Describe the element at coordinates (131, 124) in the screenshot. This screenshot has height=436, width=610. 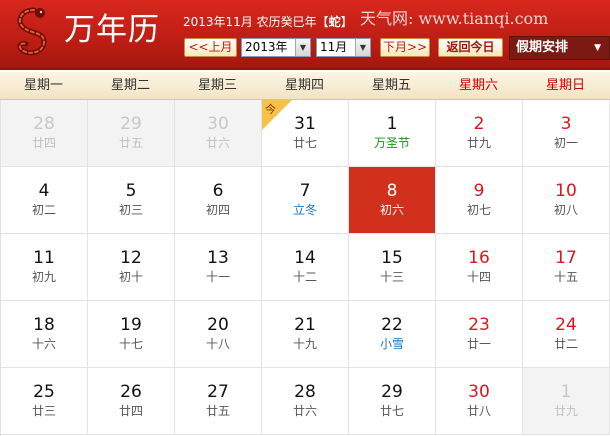
I see `day-number: 29` at that location.